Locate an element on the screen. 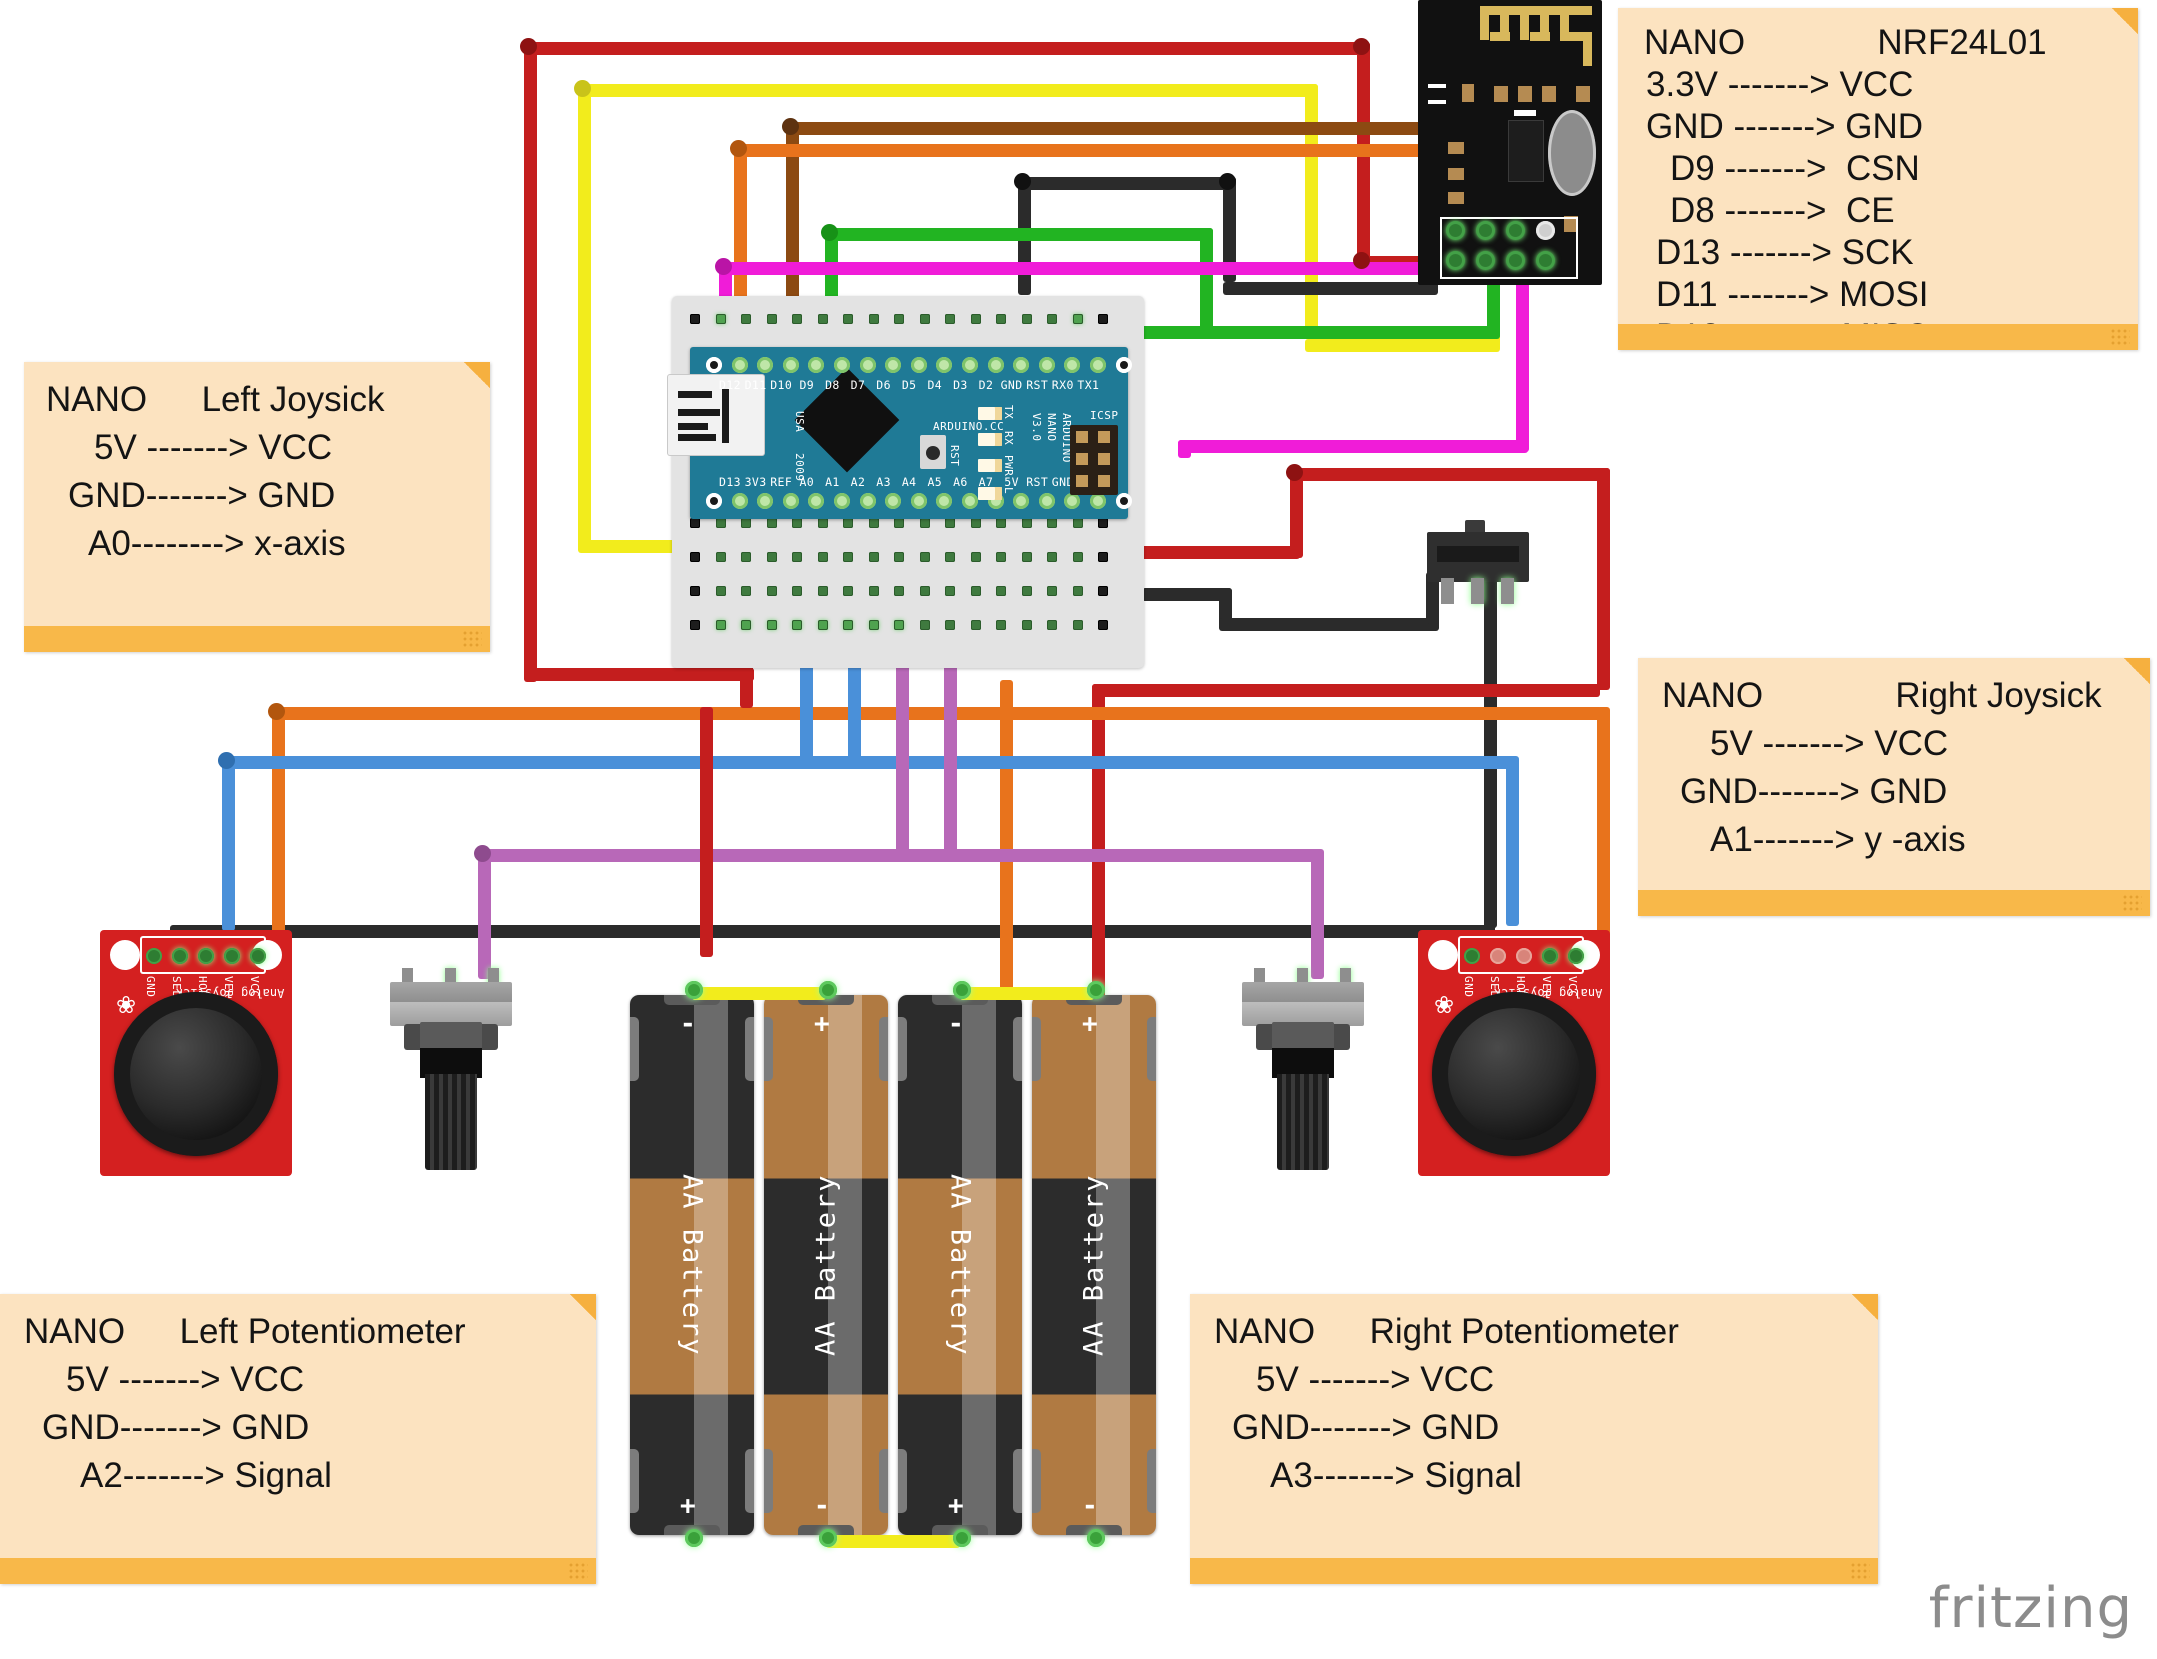 The height and width of the screenshot is (1659, 2157). joystick-pin-hor is located at coordinates (1524, 956).